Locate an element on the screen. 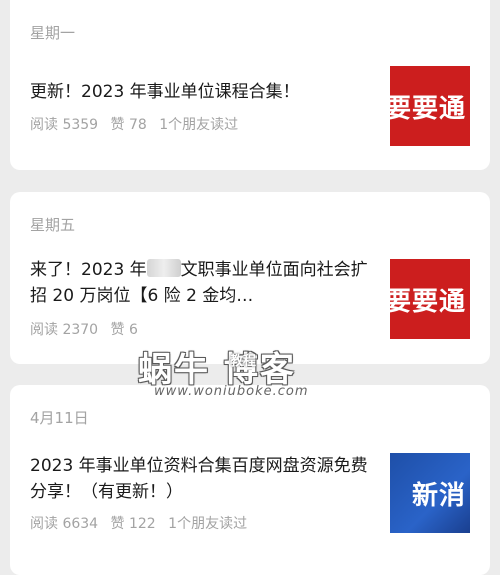  article-stats: 阅读 6634 赞 122 1个朋友读过 is located at coordinates (142, 523).